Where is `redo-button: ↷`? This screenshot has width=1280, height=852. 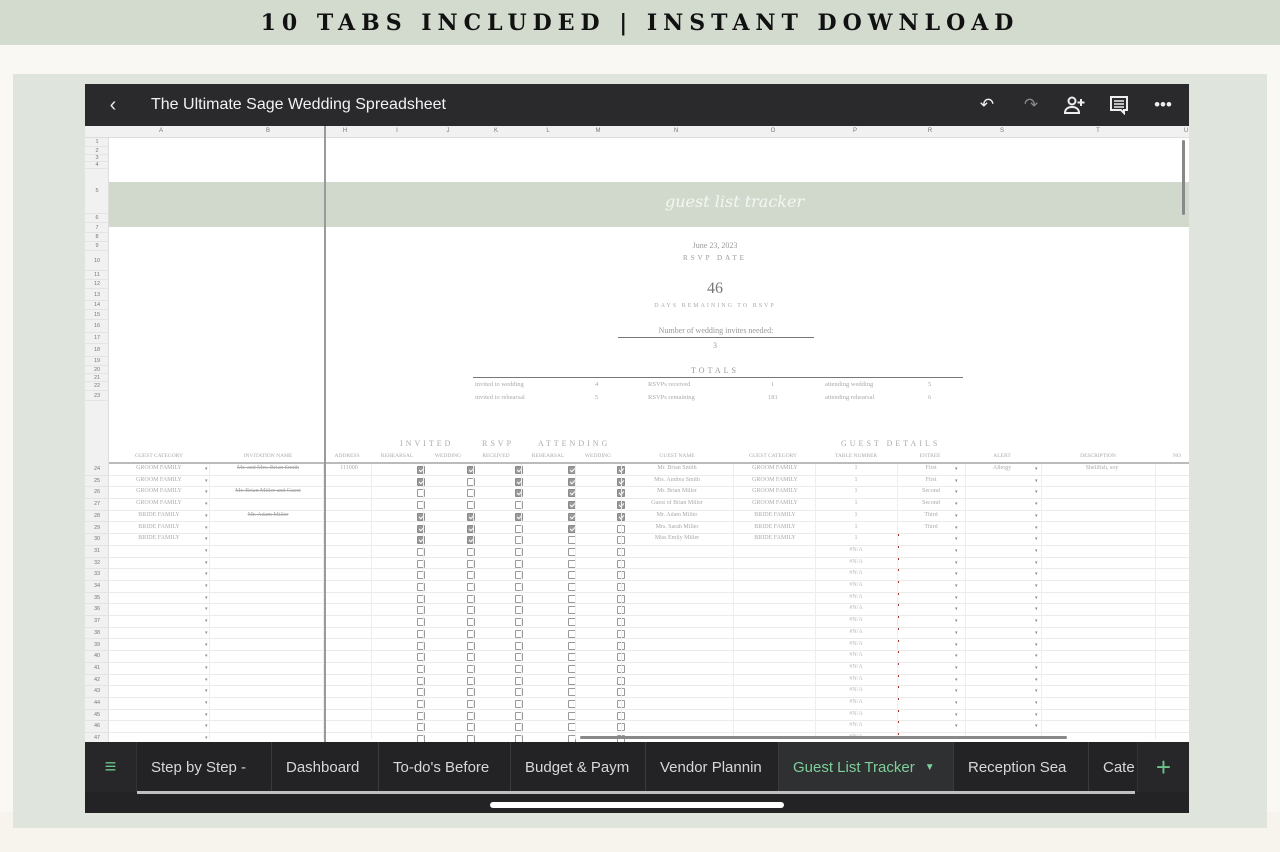 redo-button: ↷ is located at coordinates (1031, 105).